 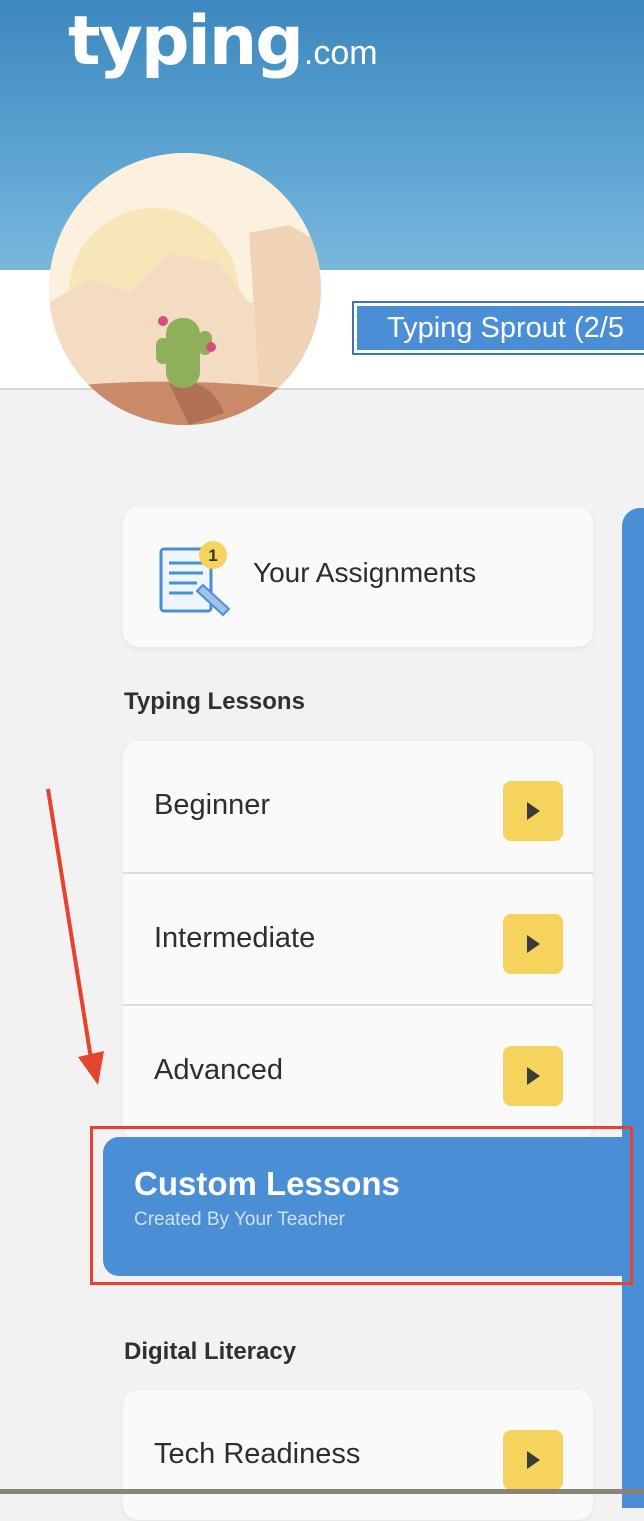 I want to click on digital-literacy-heading: Digital Literacy, so click(x=210, y=1351).